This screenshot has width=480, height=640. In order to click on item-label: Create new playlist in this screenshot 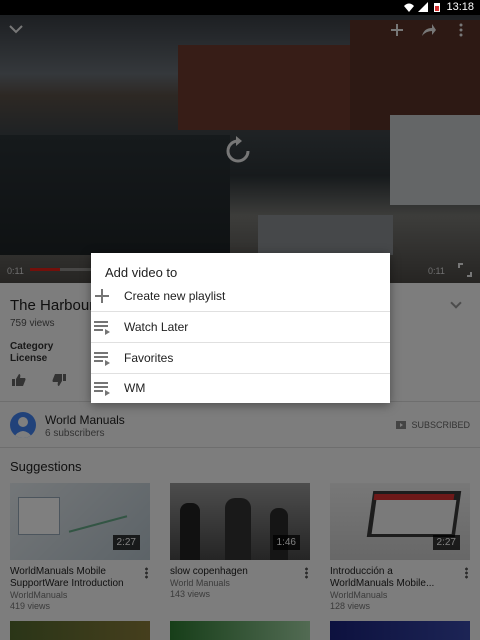, I will do `click(175, 296)`.